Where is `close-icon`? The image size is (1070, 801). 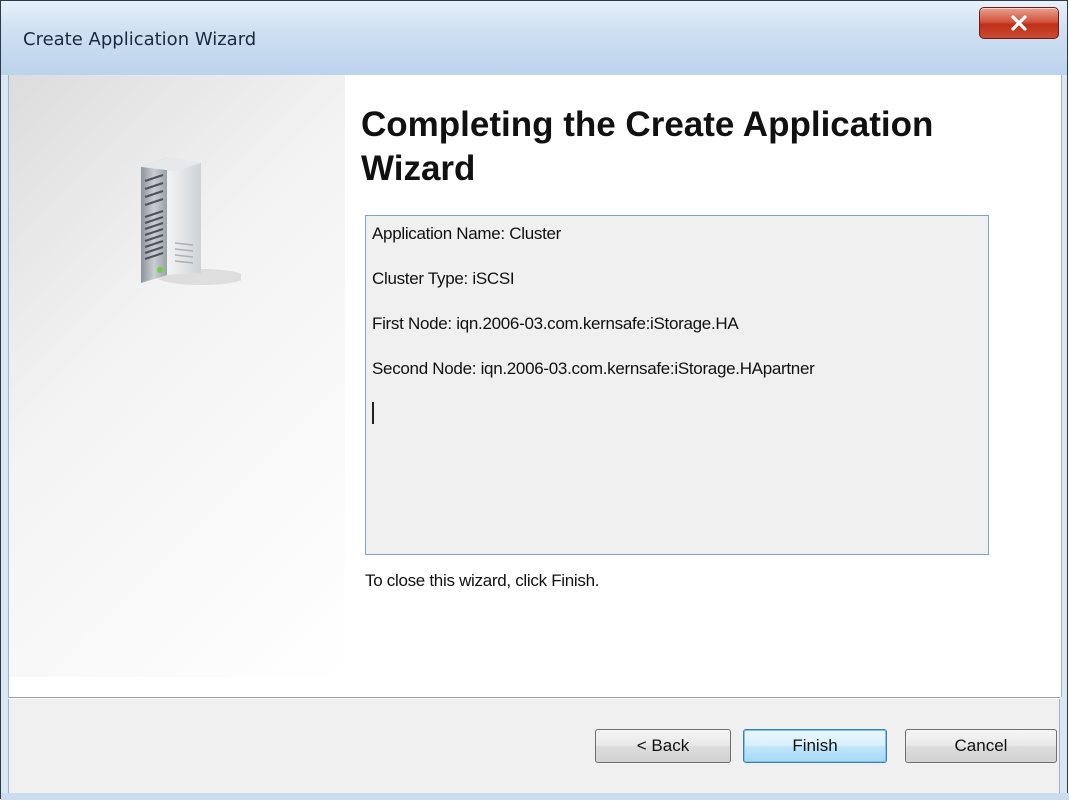
close-icon is located at coordinates (1019, 23).